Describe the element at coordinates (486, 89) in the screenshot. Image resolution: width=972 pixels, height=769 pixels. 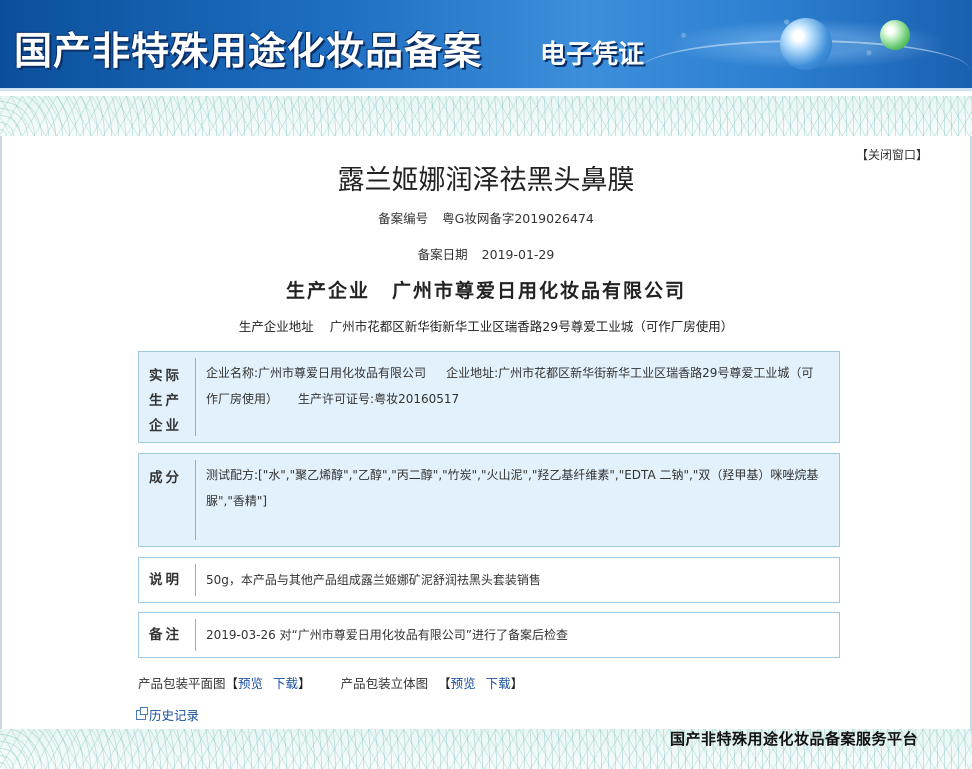
I see `banner-divider` at that location.